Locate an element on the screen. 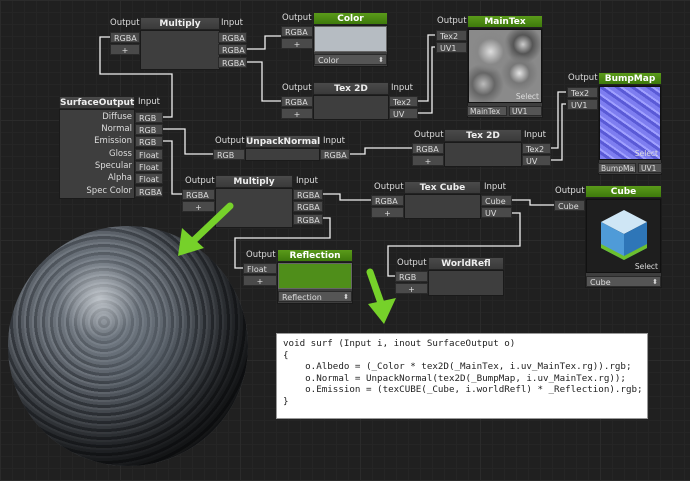 The height and width of the screenshot is (481, 690). bumpmap-title: BumpMap is located at coordinates (630, 78).